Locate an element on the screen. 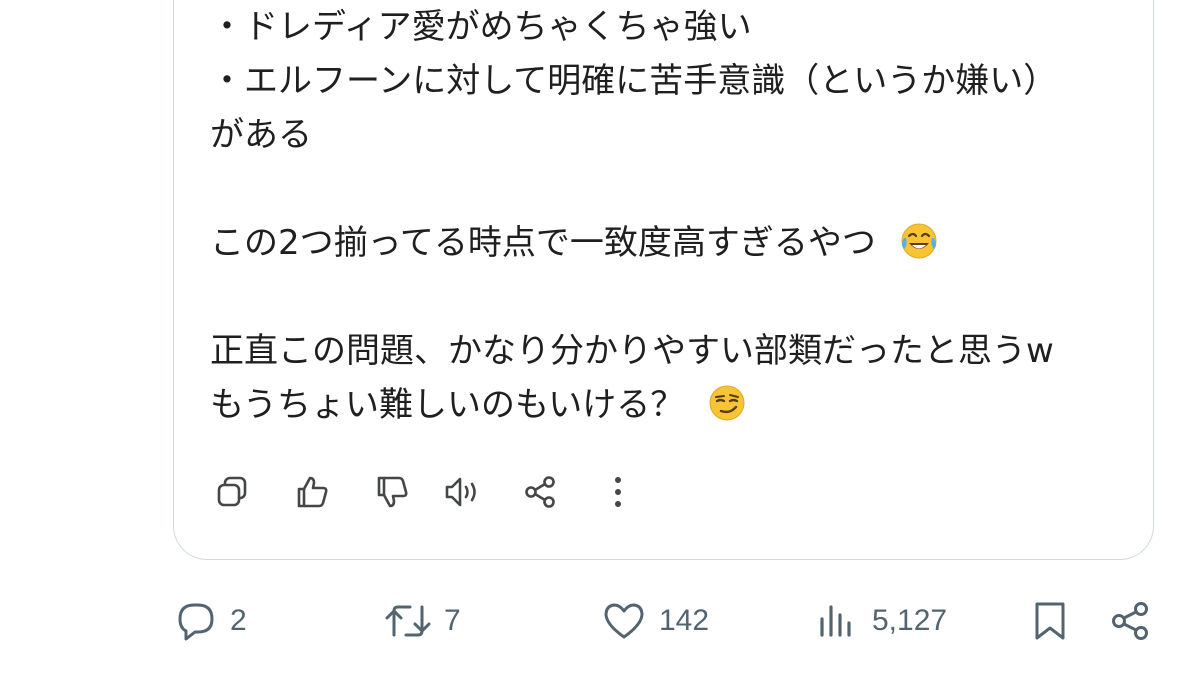  repost-button: 7 is located at coordinates (422, 621).